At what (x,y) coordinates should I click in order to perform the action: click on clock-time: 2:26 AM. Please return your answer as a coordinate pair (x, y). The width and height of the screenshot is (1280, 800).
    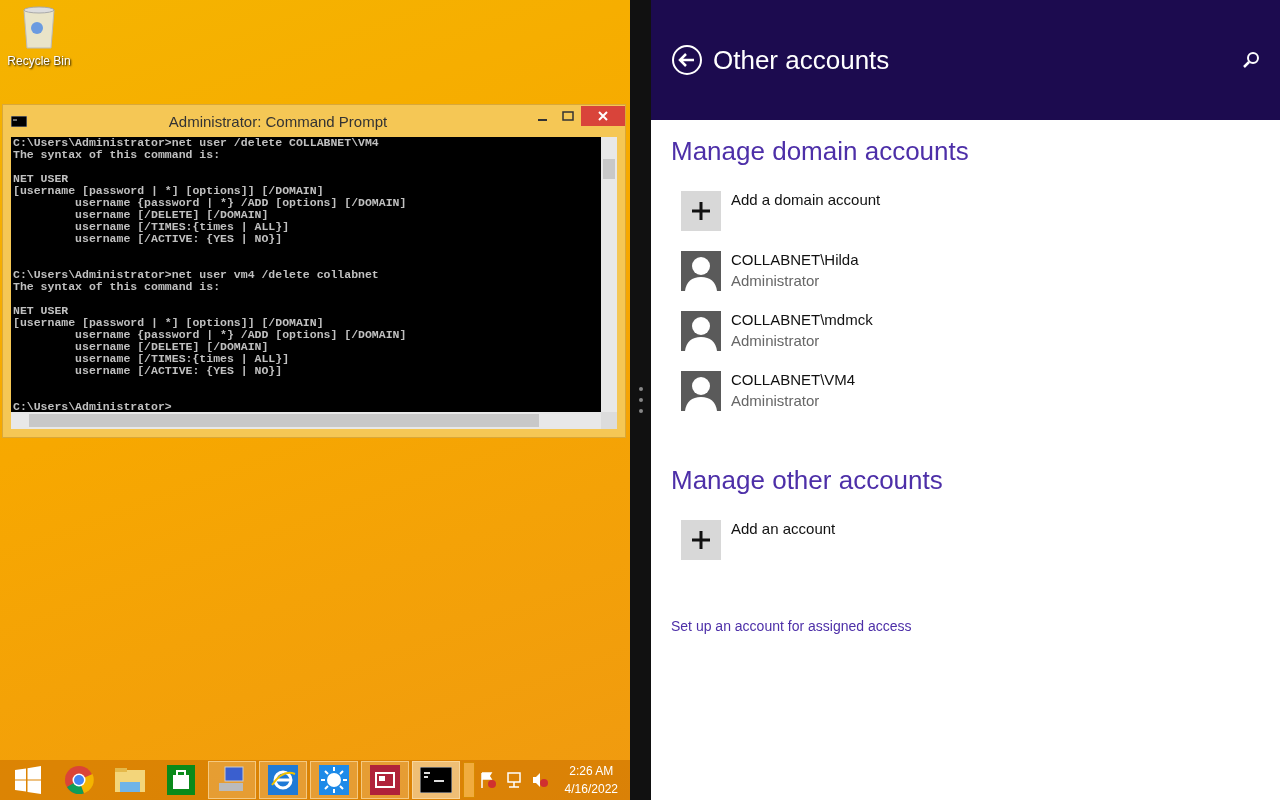
    Looking at the image, I should click on (591, 771).